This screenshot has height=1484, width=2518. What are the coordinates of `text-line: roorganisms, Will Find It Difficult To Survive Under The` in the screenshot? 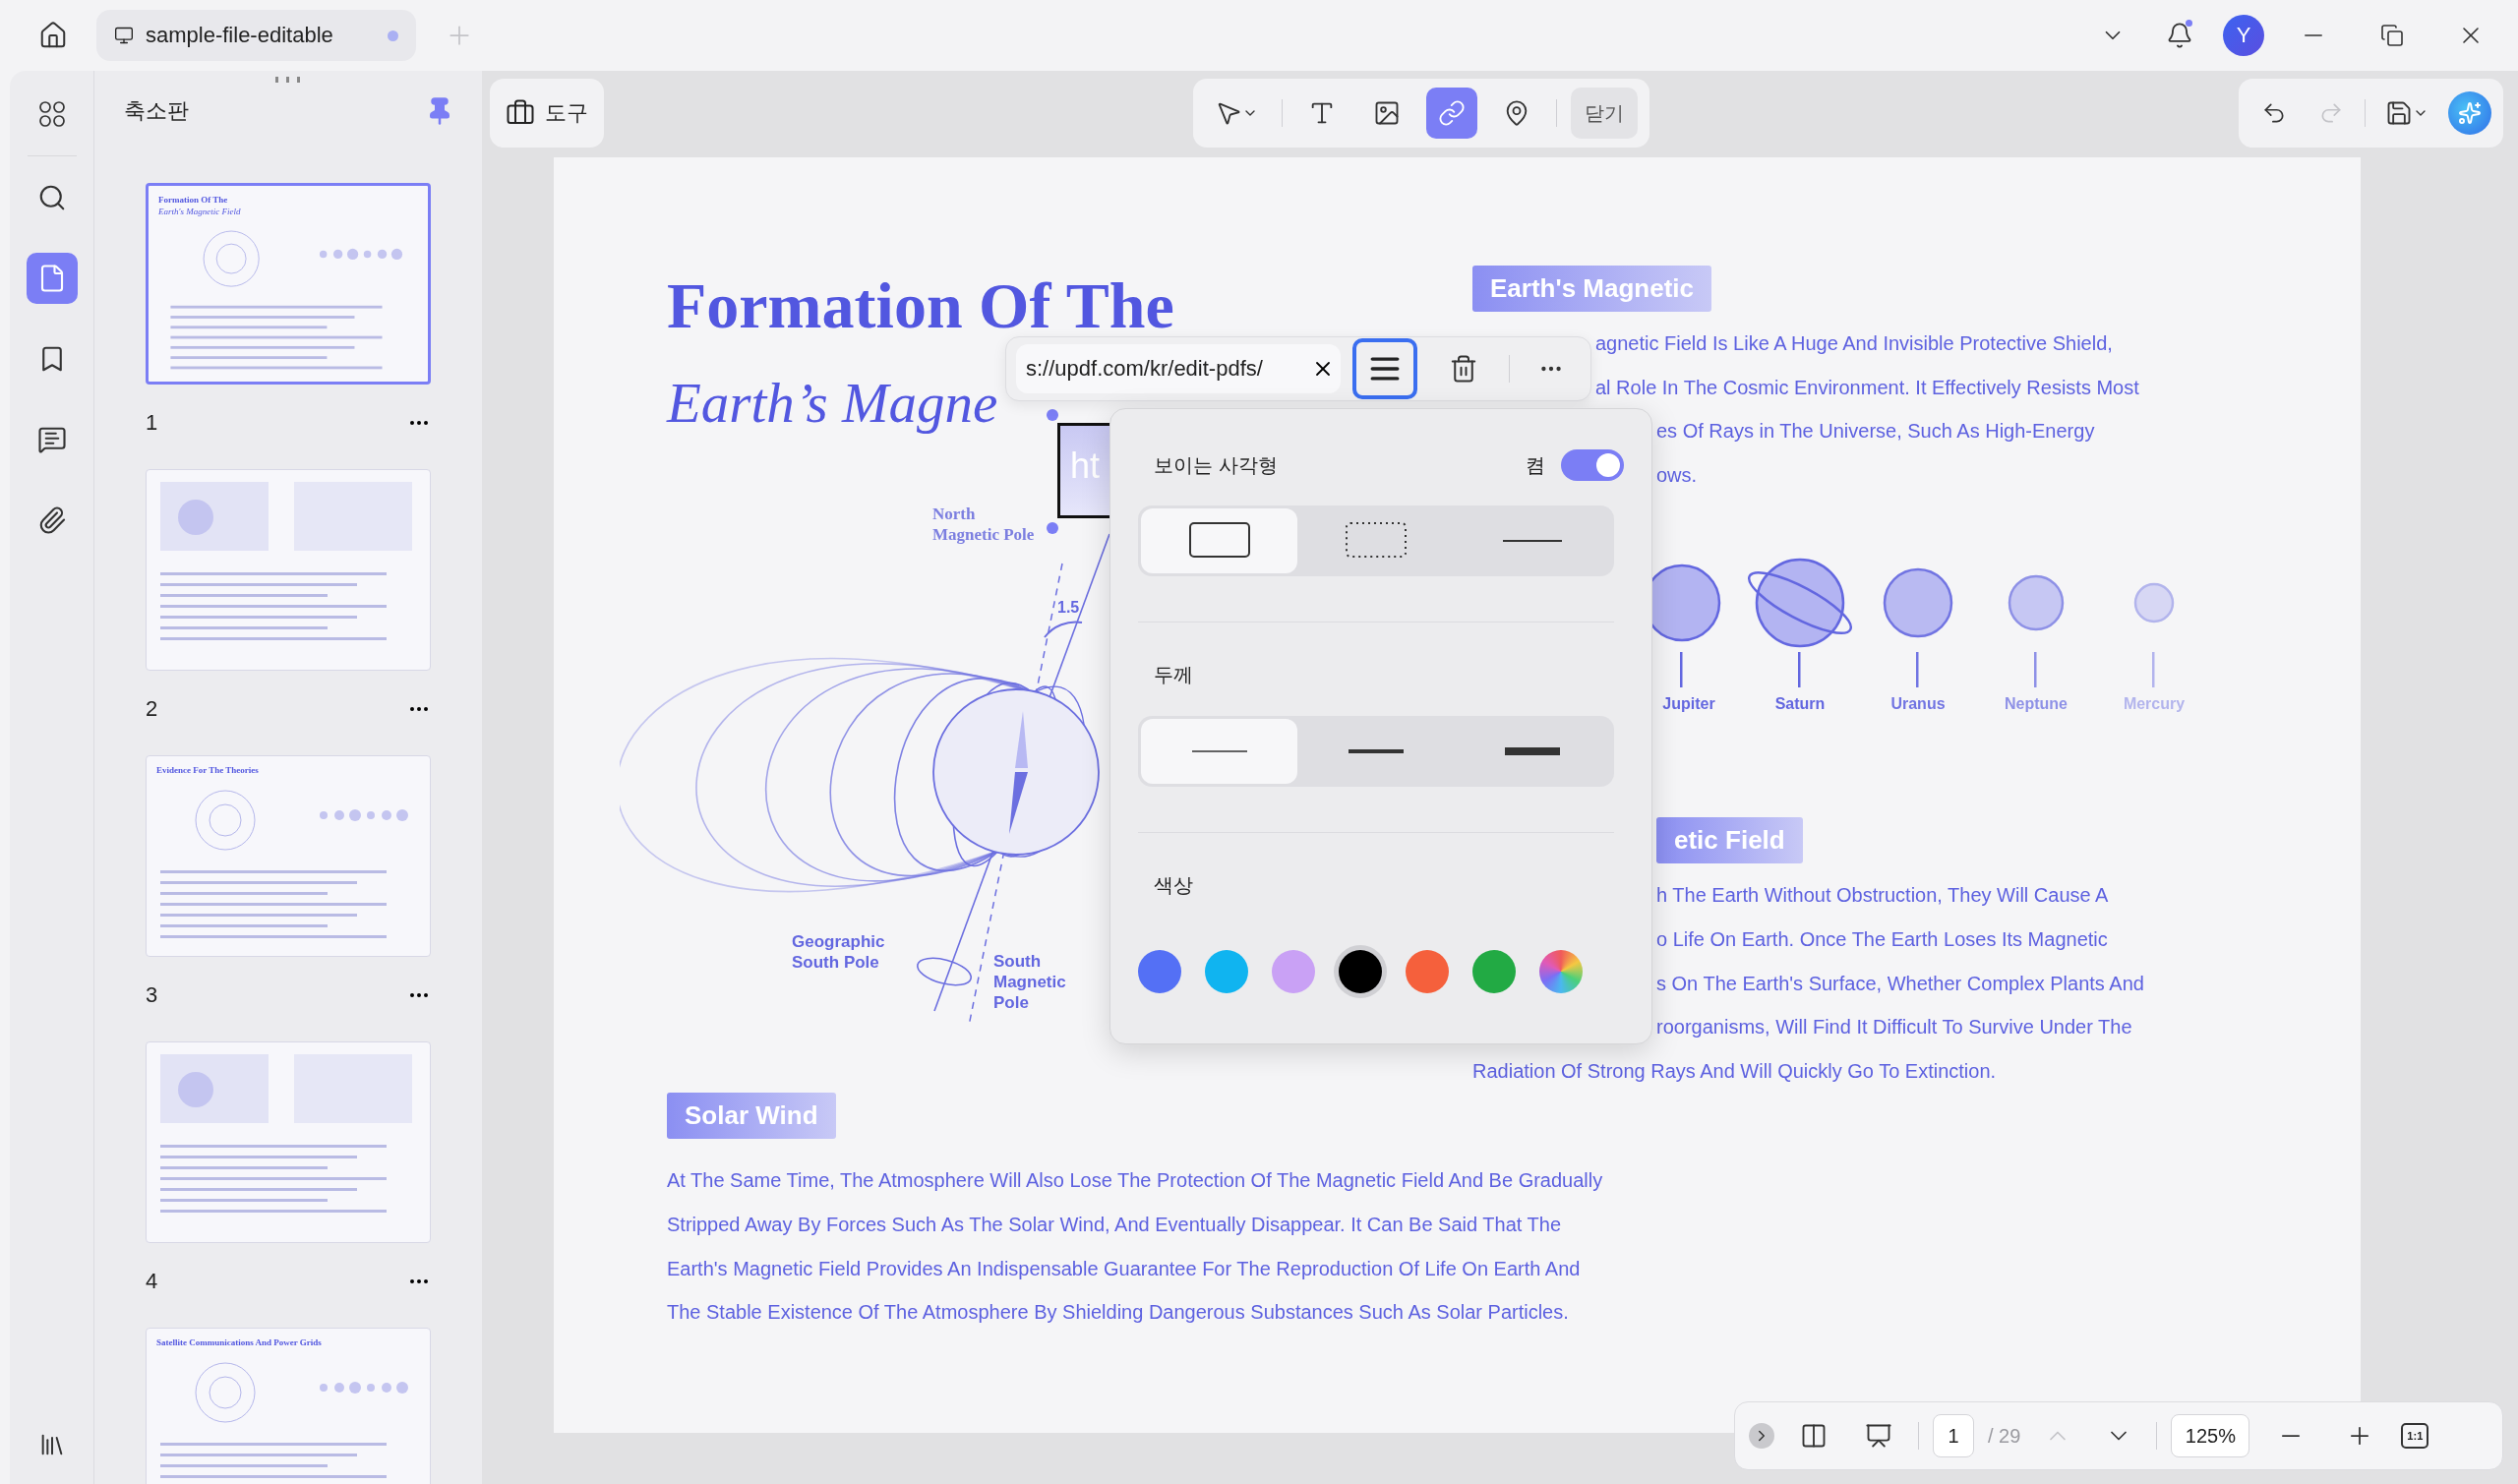 It's located at (1894, 1028).